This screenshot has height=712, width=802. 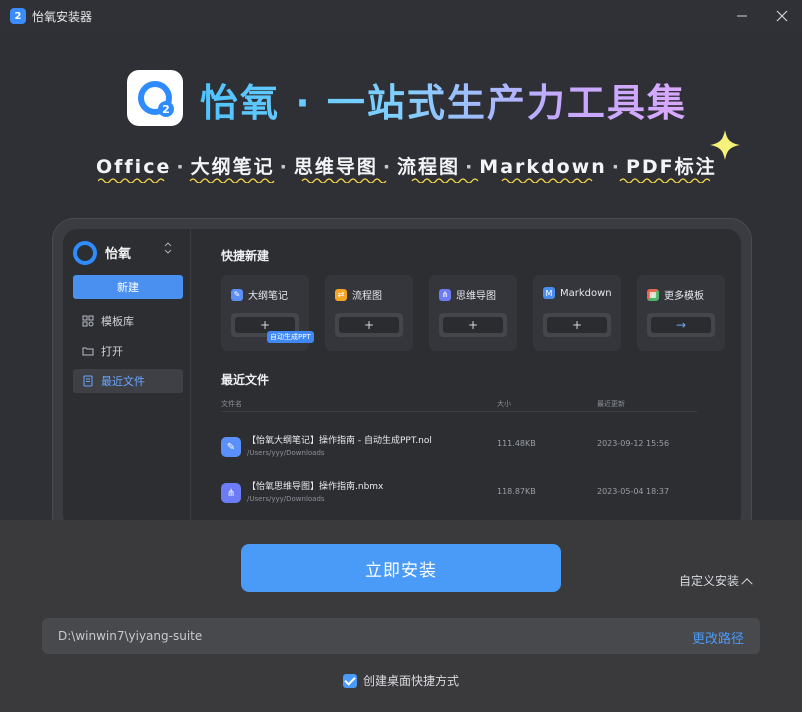 I want to click on minimize-button, so click(x=742, y=16).